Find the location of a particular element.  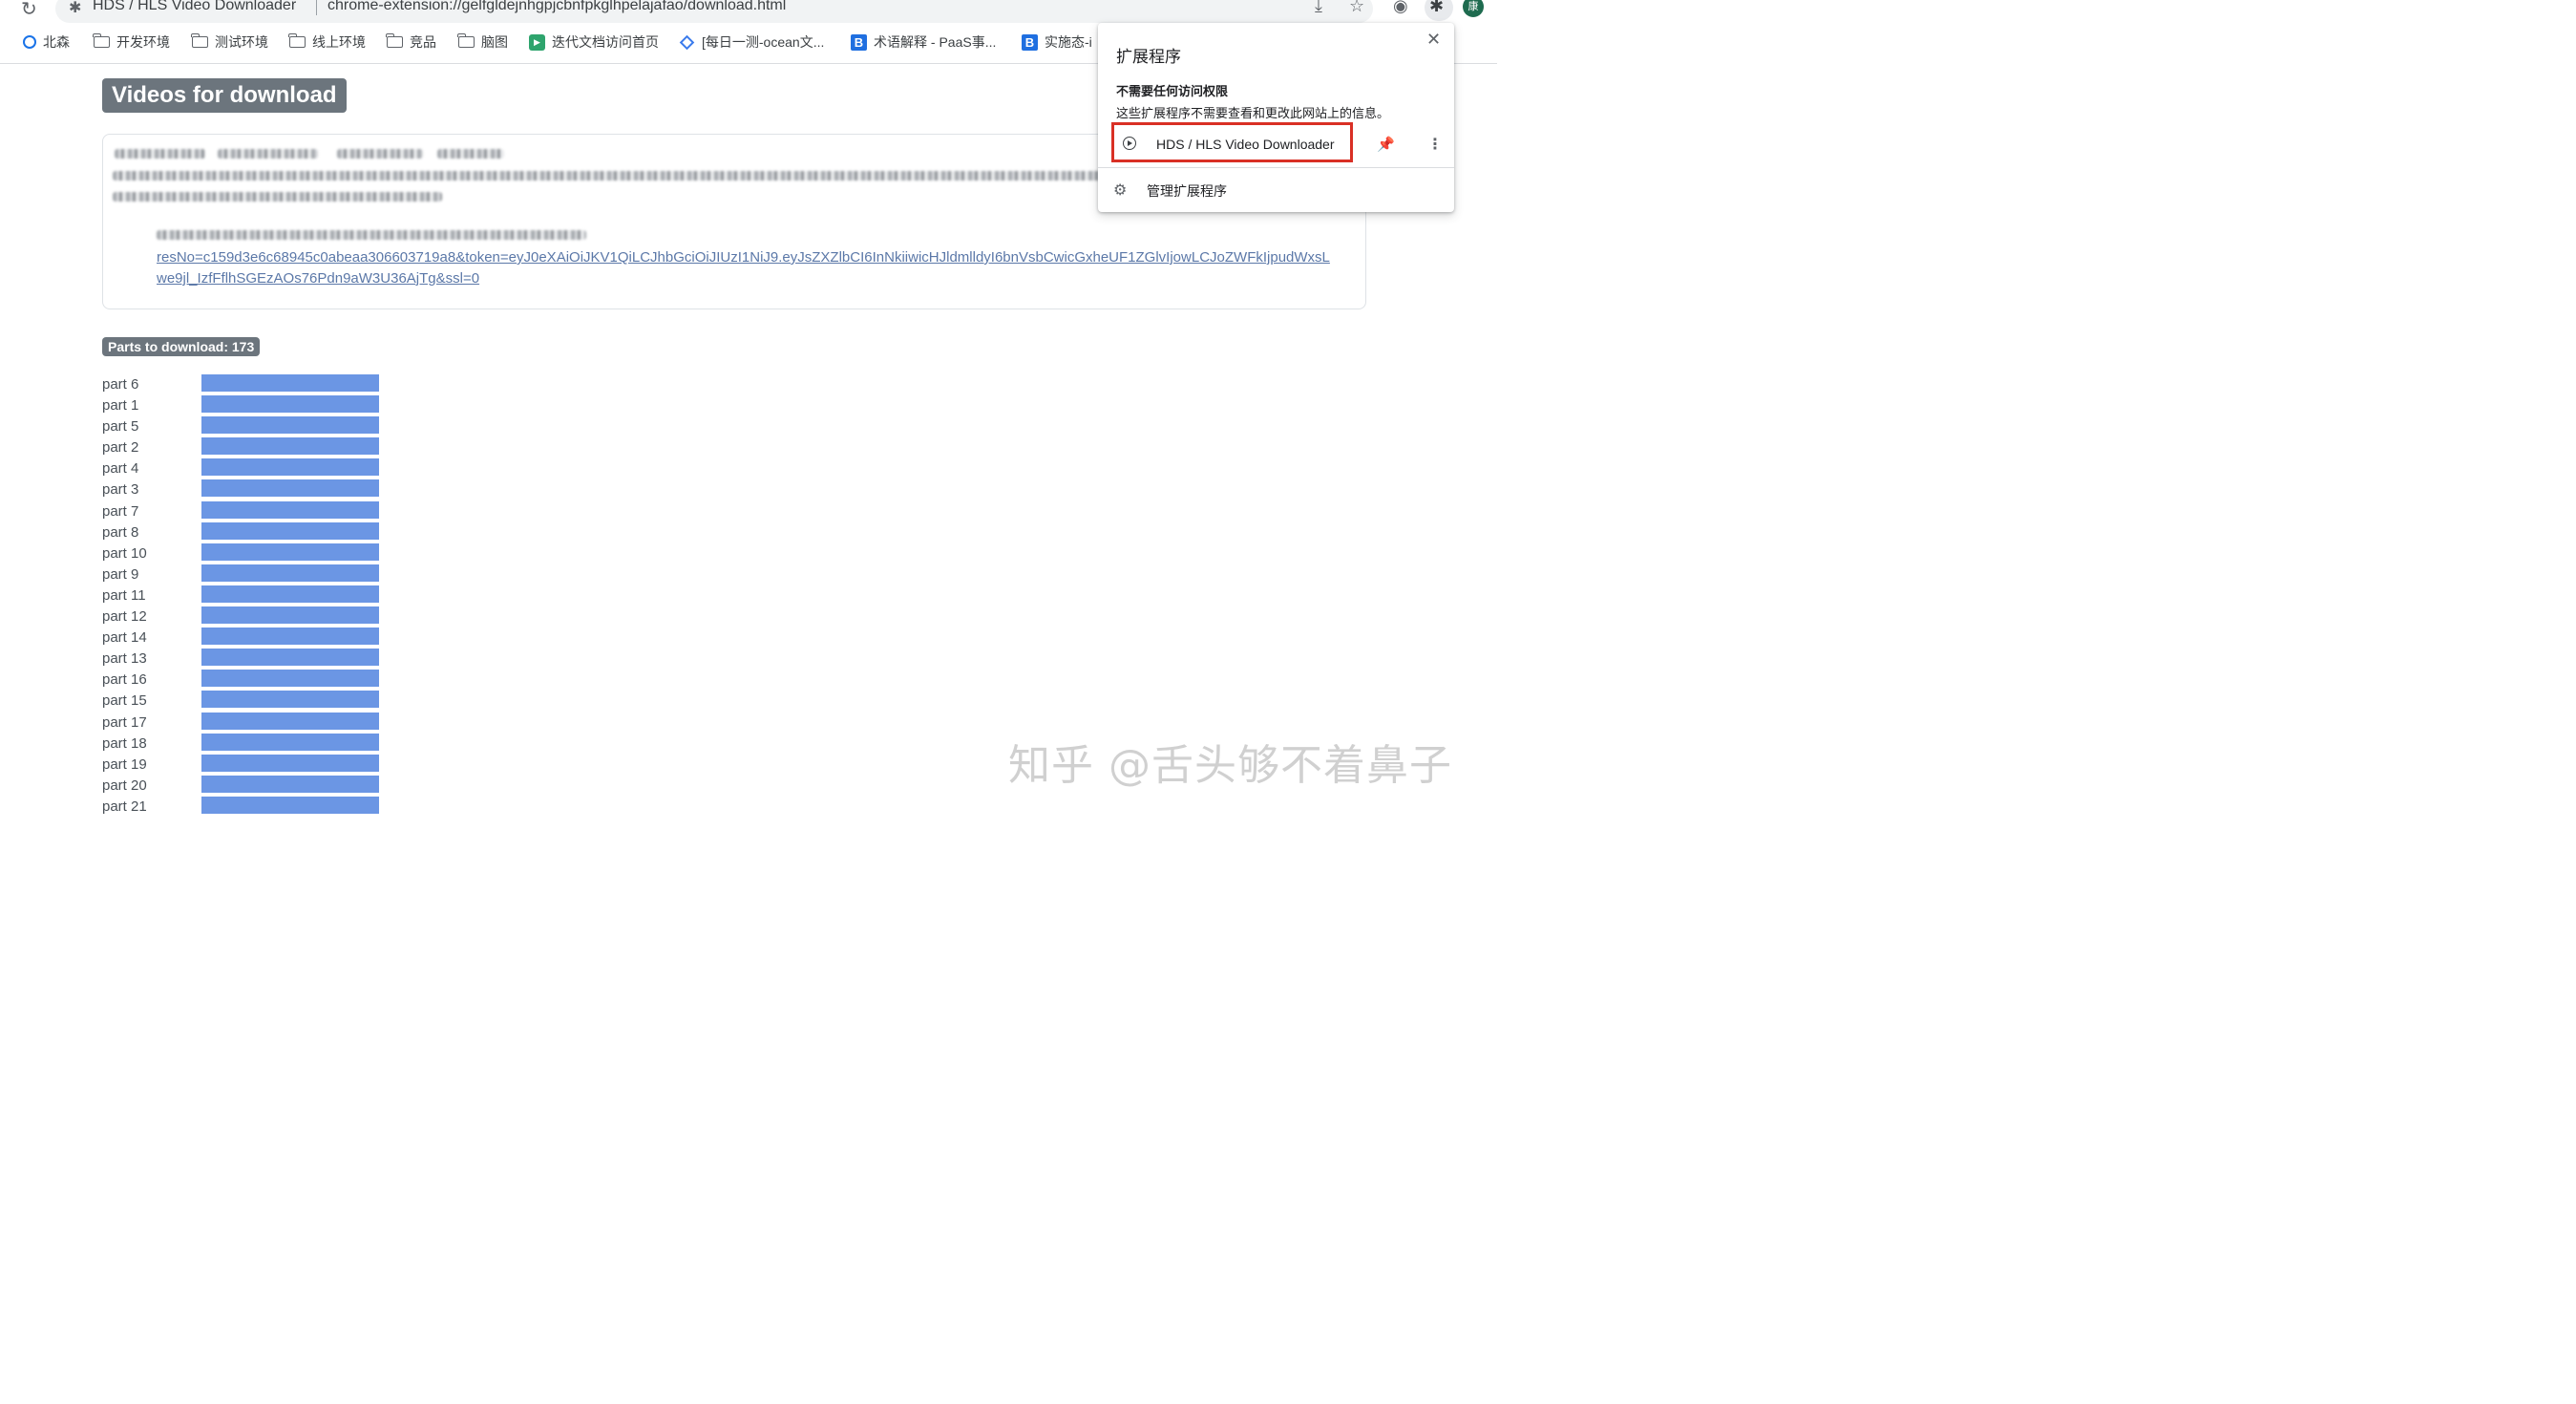

part-row: part 3 is located at coordinates (245, 490).